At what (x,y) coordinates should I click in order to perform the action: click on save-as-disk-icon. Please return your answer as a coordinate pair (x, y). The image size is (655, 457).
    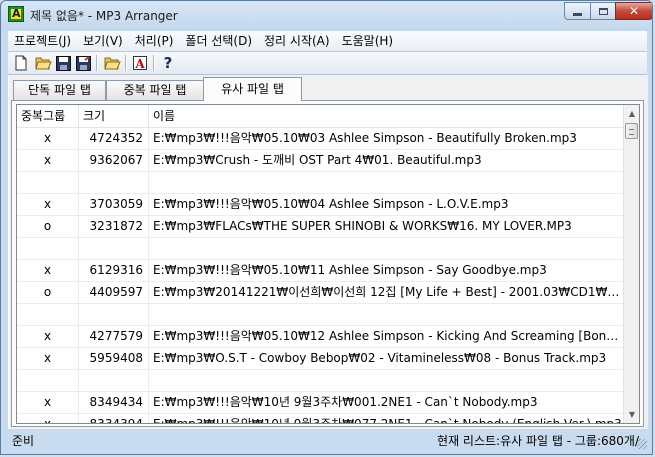
    Looking at the image, I should click on (83, 63).